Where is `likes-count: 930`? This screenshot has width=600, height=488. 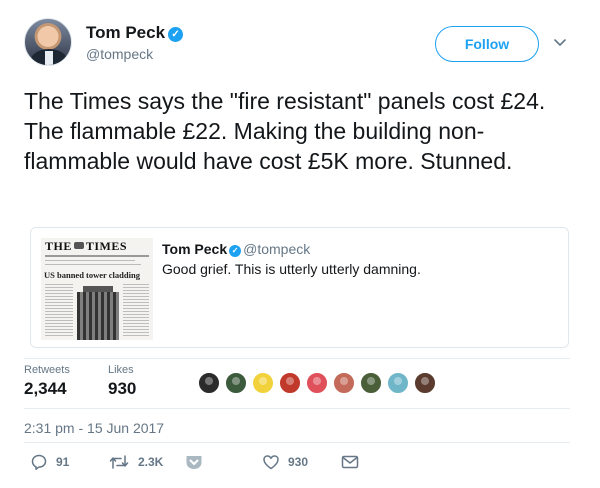 likes-count: 930 is located at coordinates (122, 388).